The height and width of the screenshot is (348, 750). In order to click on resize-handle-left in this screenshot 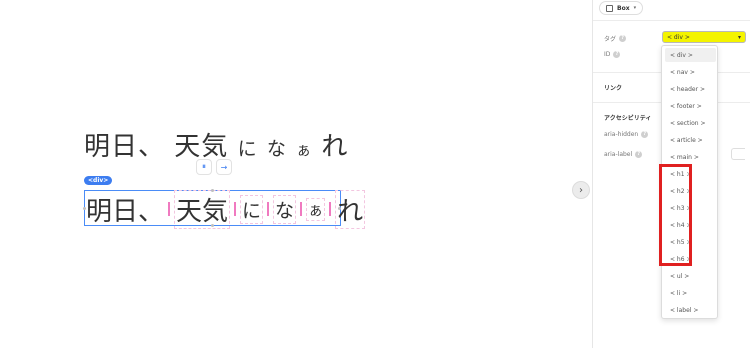, I will do `click(84, 208)`.